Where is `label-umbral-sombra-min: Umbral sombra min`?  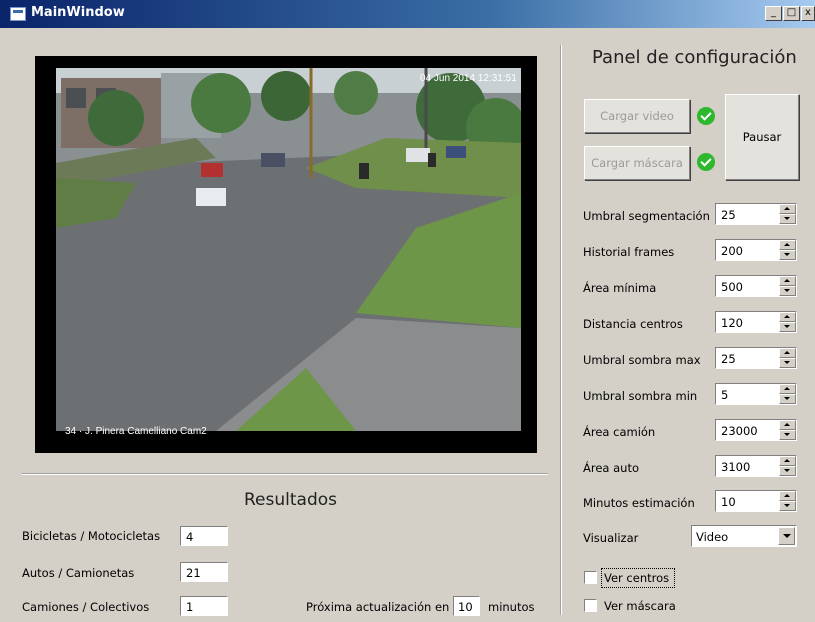
label-umbral-sombra-min: Umbral sombra min is located at coordinates (640, 396).